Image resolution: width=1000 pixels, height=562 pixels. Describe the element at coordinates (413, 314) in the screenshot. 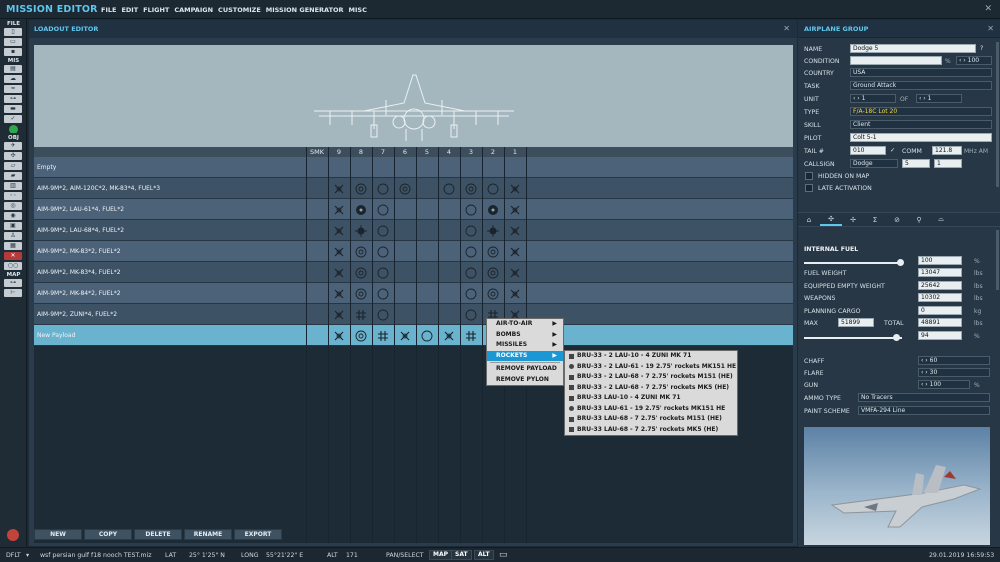

I see `payload-row: AIM-9M*2, ZUNI*4, FUEL*2` at that location.